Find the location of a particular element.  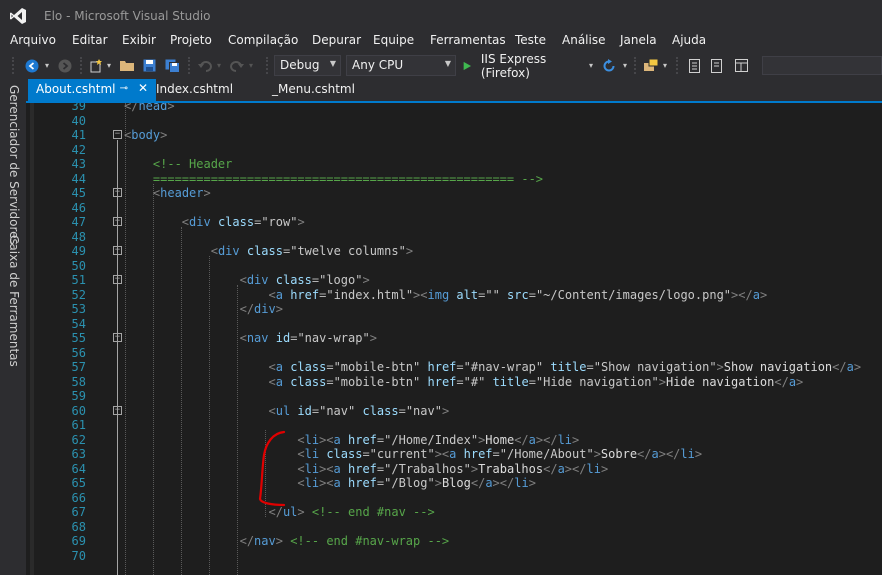

code-line: 67 </ul> <!-- end #nav --> is located at coordinates (454, 512).